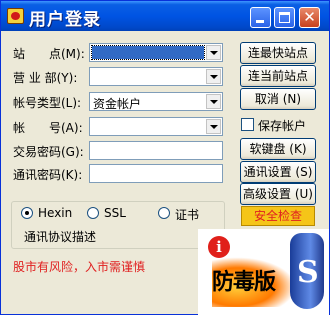 The image size is (330, 315). I want to click on close-icon: ✕, so click(309, 17).